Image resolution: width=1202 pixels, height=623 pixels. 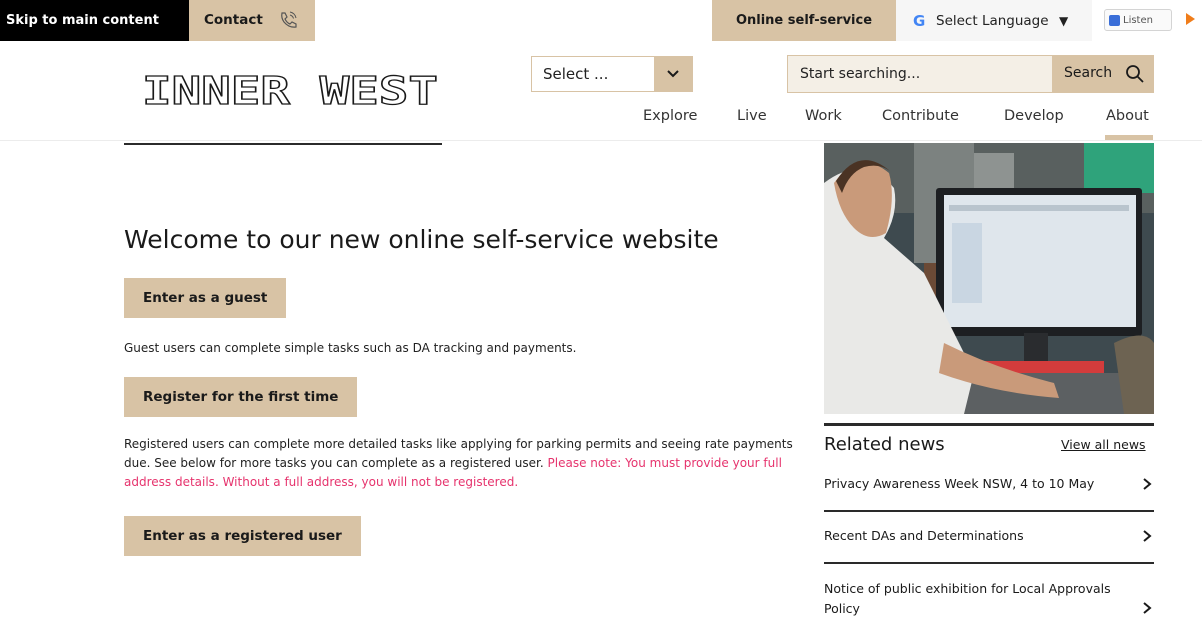 I want to click on language-label: Select Language, so click(x=992, y=21).